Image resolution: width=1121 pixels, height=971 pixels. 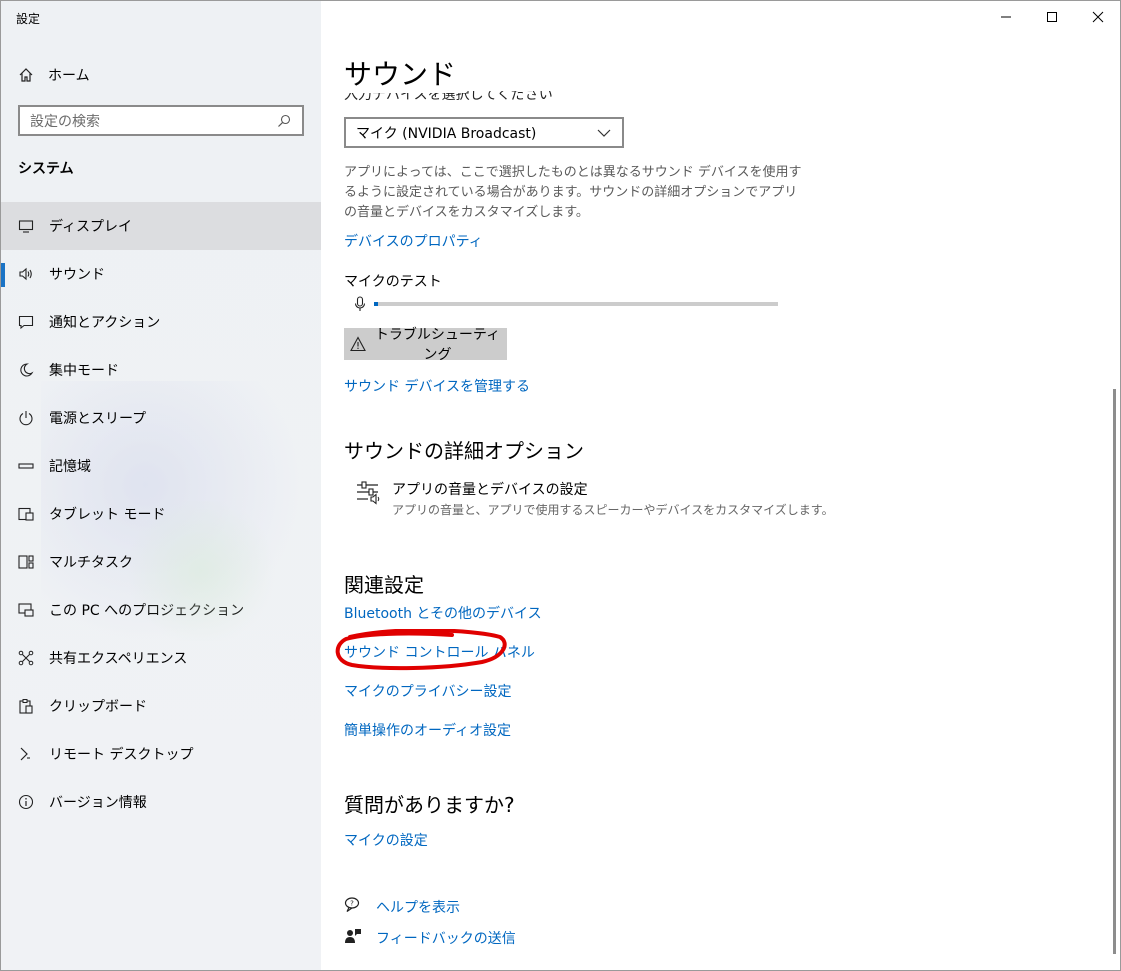 I want to click on tablet-icon, so click(x=26, y=514).